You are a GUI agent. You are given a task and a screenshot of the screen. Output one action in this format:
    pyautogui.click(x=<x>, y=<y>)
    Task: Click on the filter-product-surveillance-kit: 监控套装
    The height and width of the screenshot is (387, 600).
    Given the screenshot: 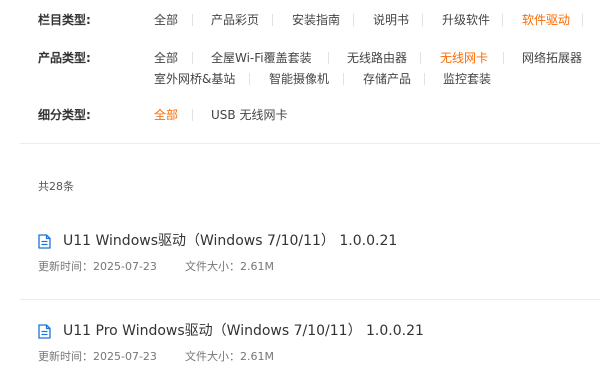 What is the action you would take?
    pyautogui.click(x=467, y=79)
    